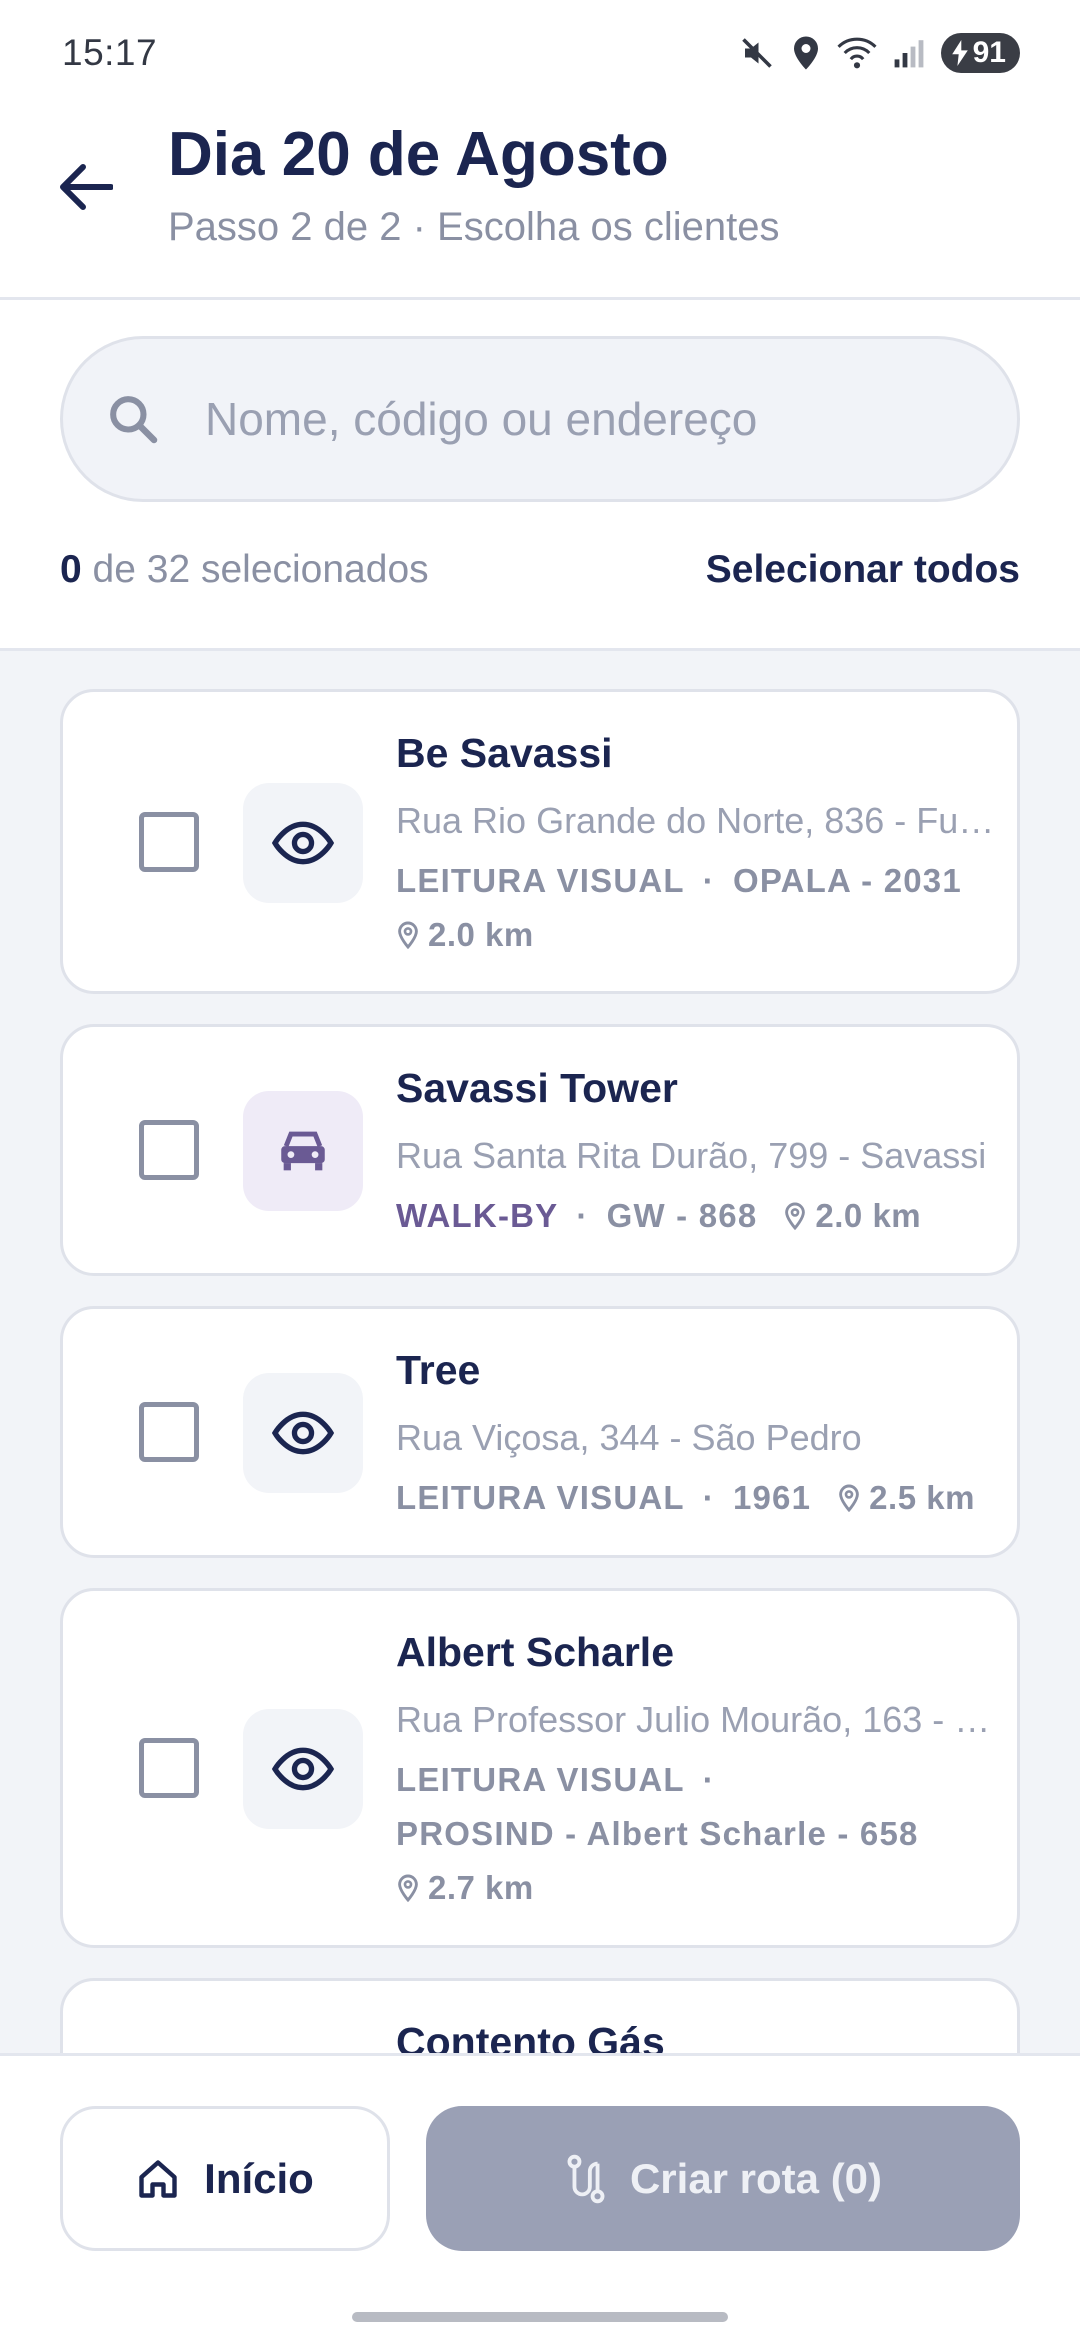  I want to click on search-input, so click(585, 419).